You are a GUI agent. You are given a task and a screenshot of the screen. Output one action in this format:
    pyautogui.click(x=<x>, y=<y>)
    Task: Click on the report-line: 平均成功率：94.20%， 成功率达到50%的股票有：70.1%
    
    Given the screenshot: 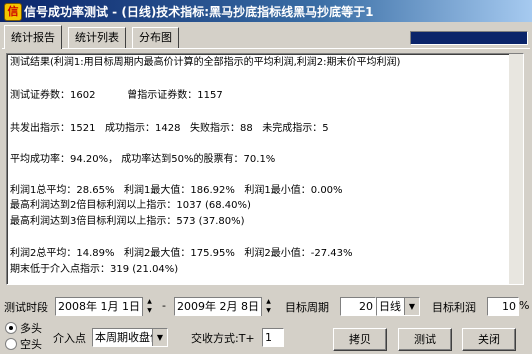 What is the action you would take?
    pyautogui.click(x=143, y=159)
    